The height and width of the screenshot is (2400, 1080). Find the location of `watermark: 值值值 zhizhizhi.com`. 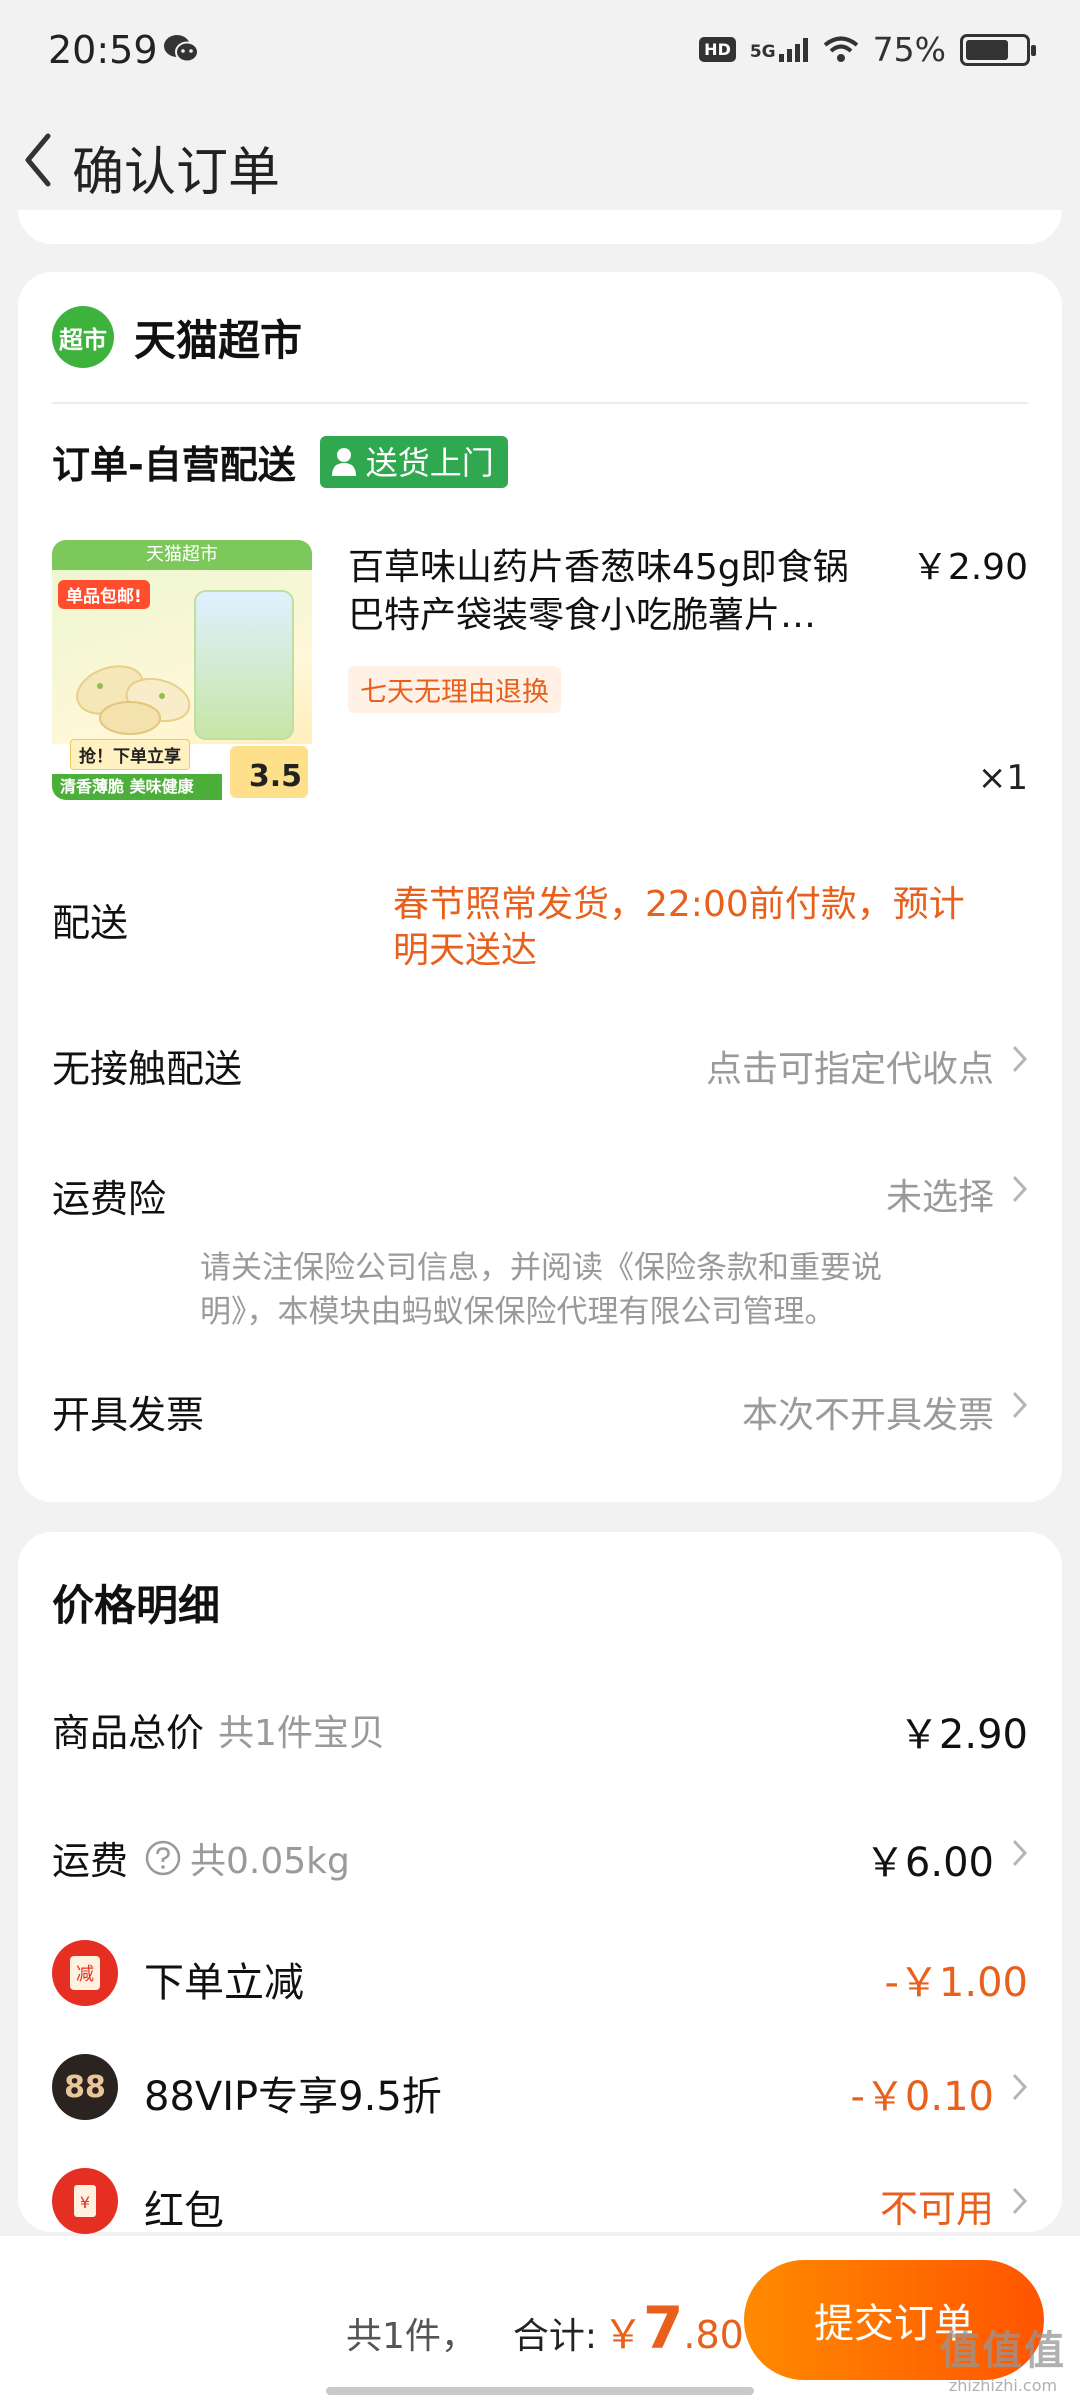

watermark: 值值值 zhizhizhi.com is located at coordinates (1003, 2356).